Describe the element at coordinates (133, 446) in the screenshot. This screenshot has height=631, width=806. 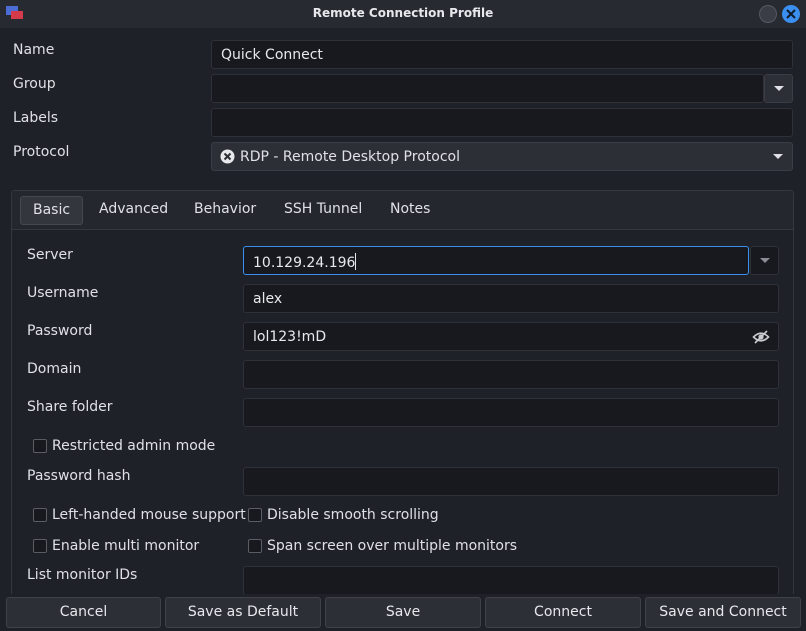
I see `restricted-admin-label: Restricted admin mode` at that location.